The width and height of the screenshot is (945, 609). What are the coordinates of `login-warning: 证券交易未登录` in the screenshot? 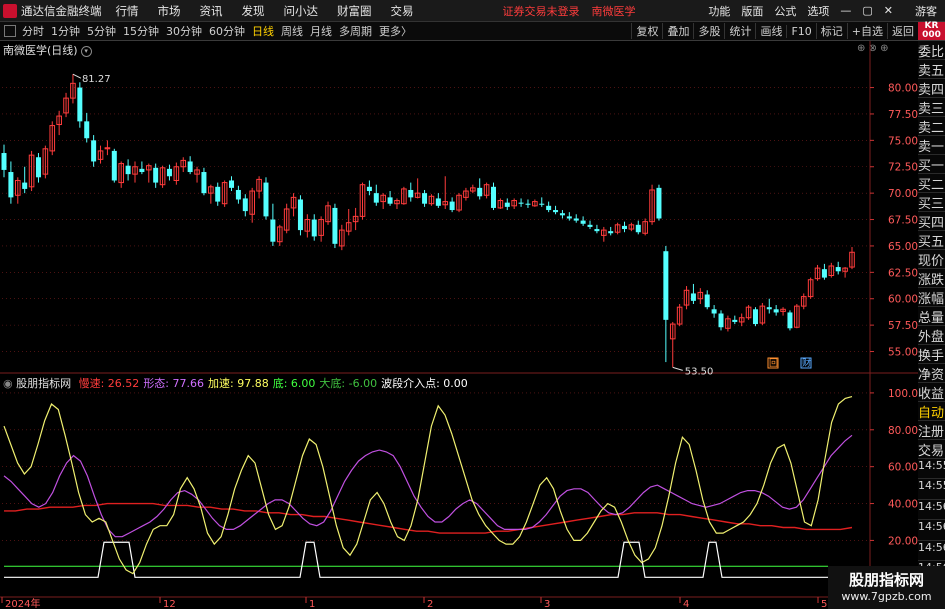 It's located at (541, 11).